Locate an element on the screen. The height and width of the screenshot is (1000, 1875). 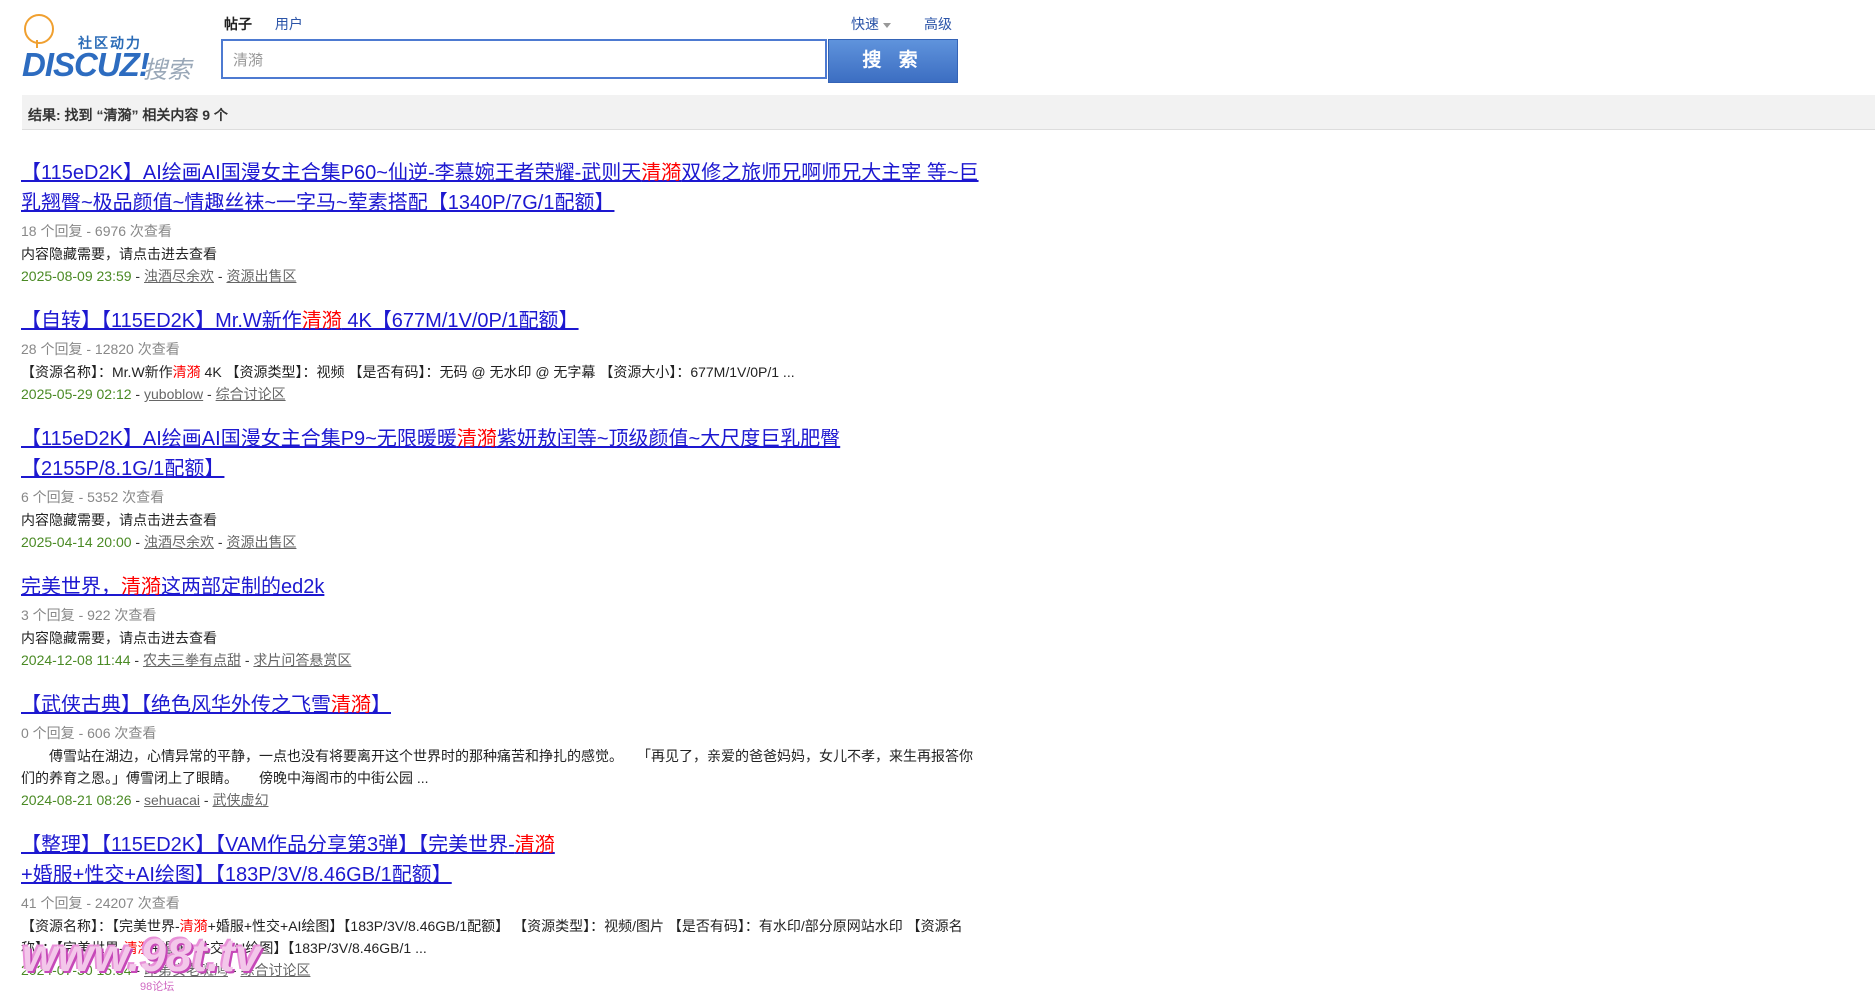
search-box is located at coordinates (524, 59).